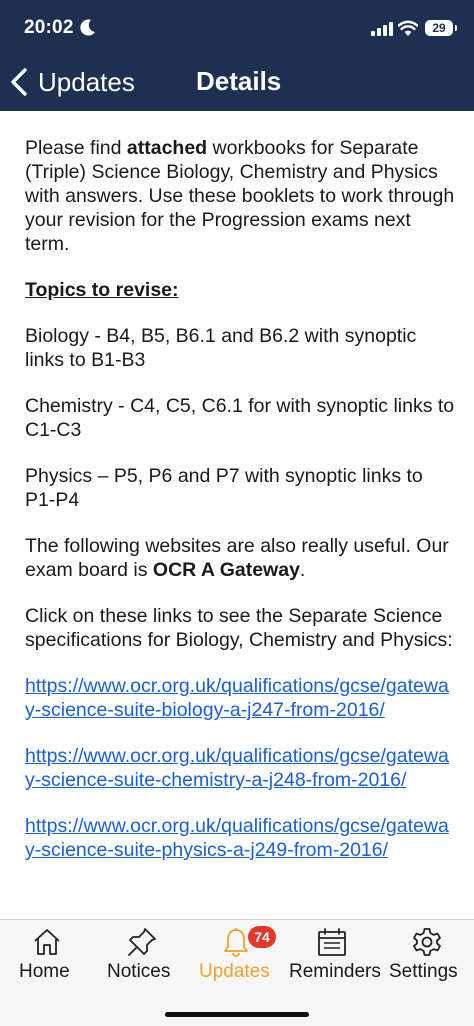 The image size is (474, 1026). I want to click on wifi-icon, so click(408, 28).